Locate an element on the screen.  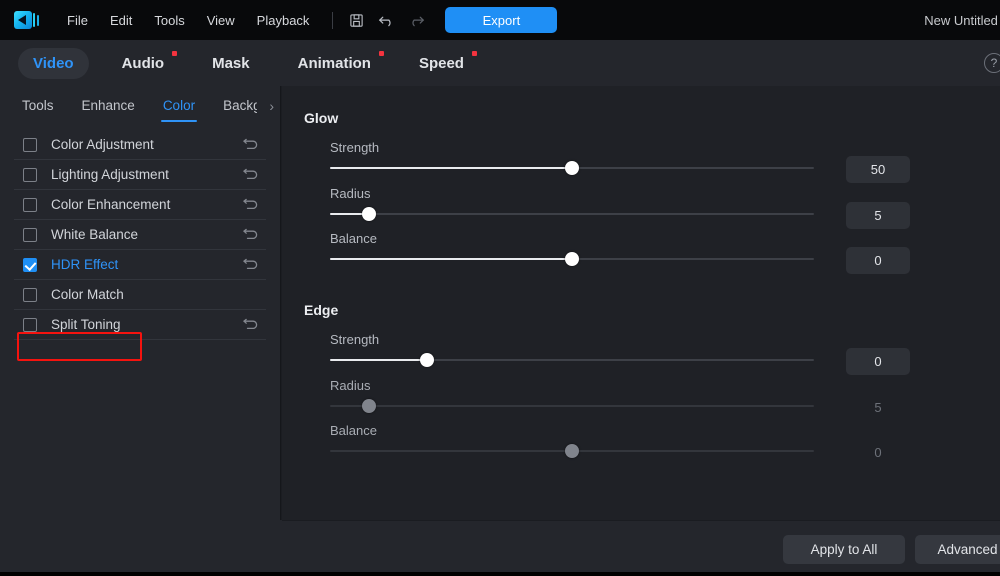
tab-animation-badge-dot is located at coordinates (381, 53).